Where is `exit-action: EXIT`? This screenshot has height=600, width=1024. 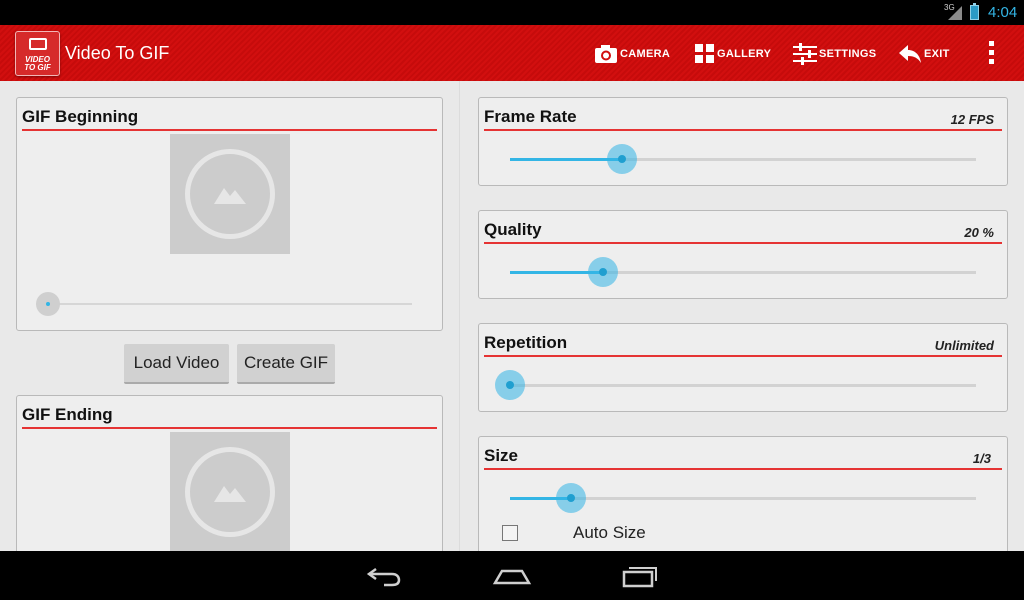
exit-action: EXIT is located at coordinates (924, 54).